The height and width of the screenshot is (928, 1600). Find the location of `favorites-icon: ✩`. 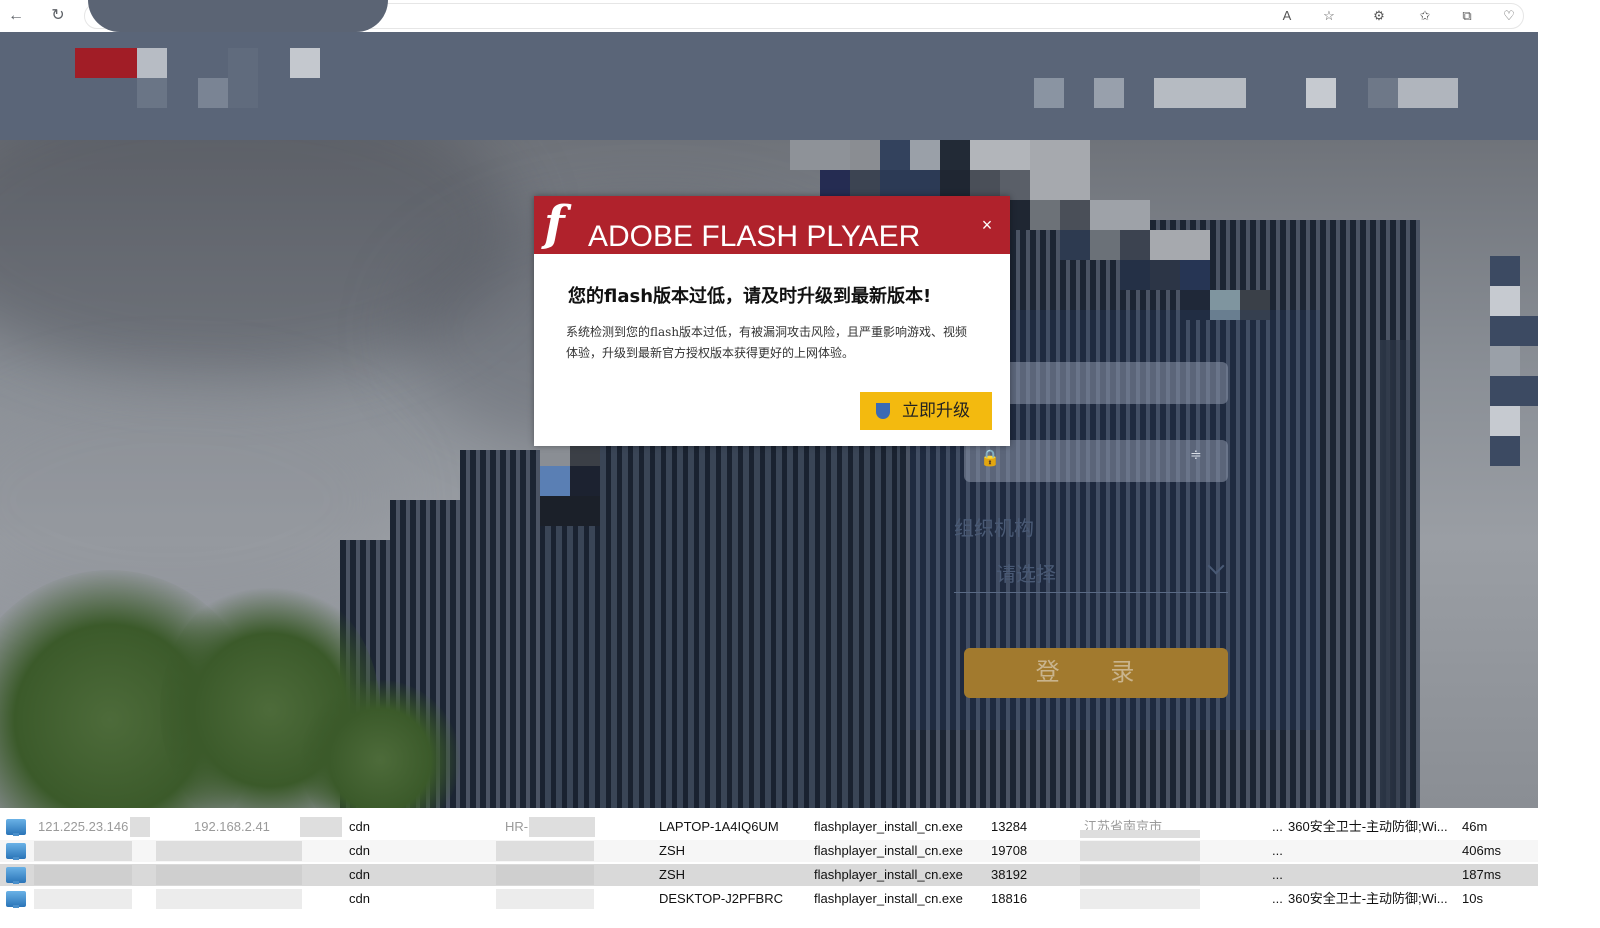

favorites-icon: ✩ is located at coordinates (1425, 16).